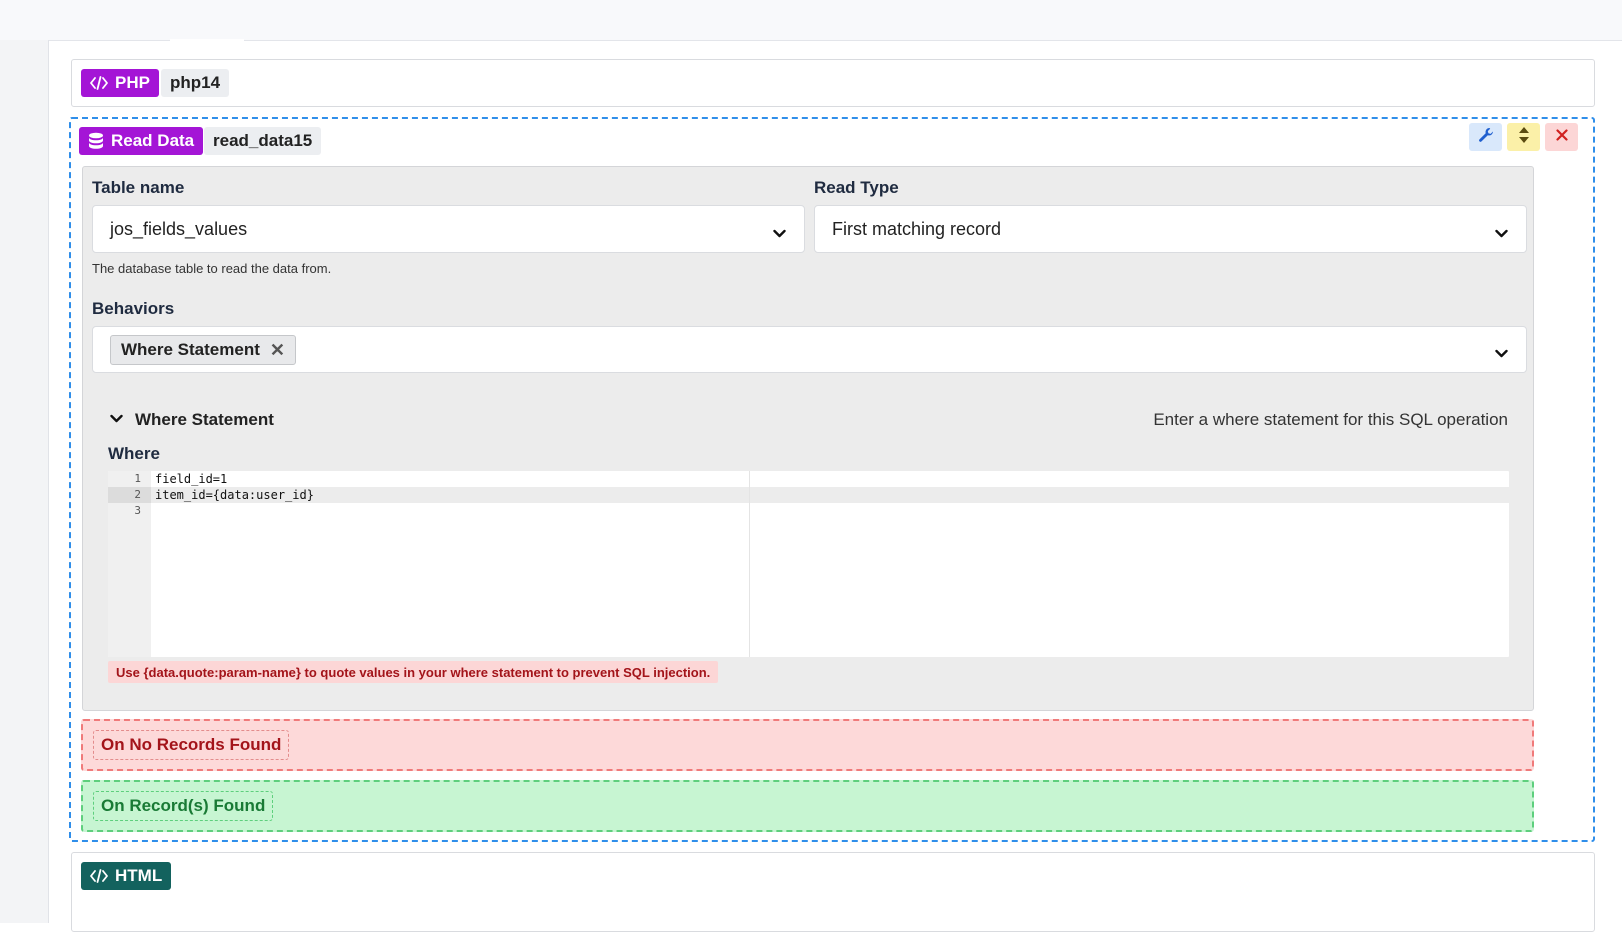  What do you see at coordinates (134, 453) in the screenshot?
I see `where-label: Where` at bounding box center [134, 453].